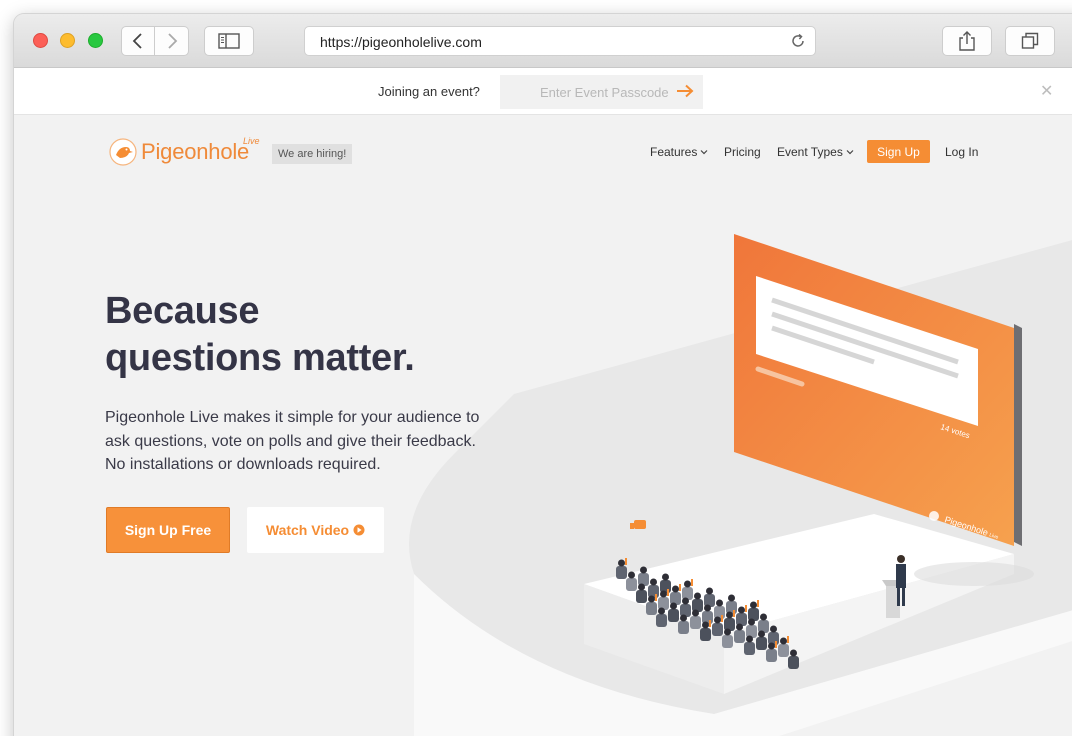 The image size is (1072, 736). I want to click on sidebar-icon, so click(229, 41).